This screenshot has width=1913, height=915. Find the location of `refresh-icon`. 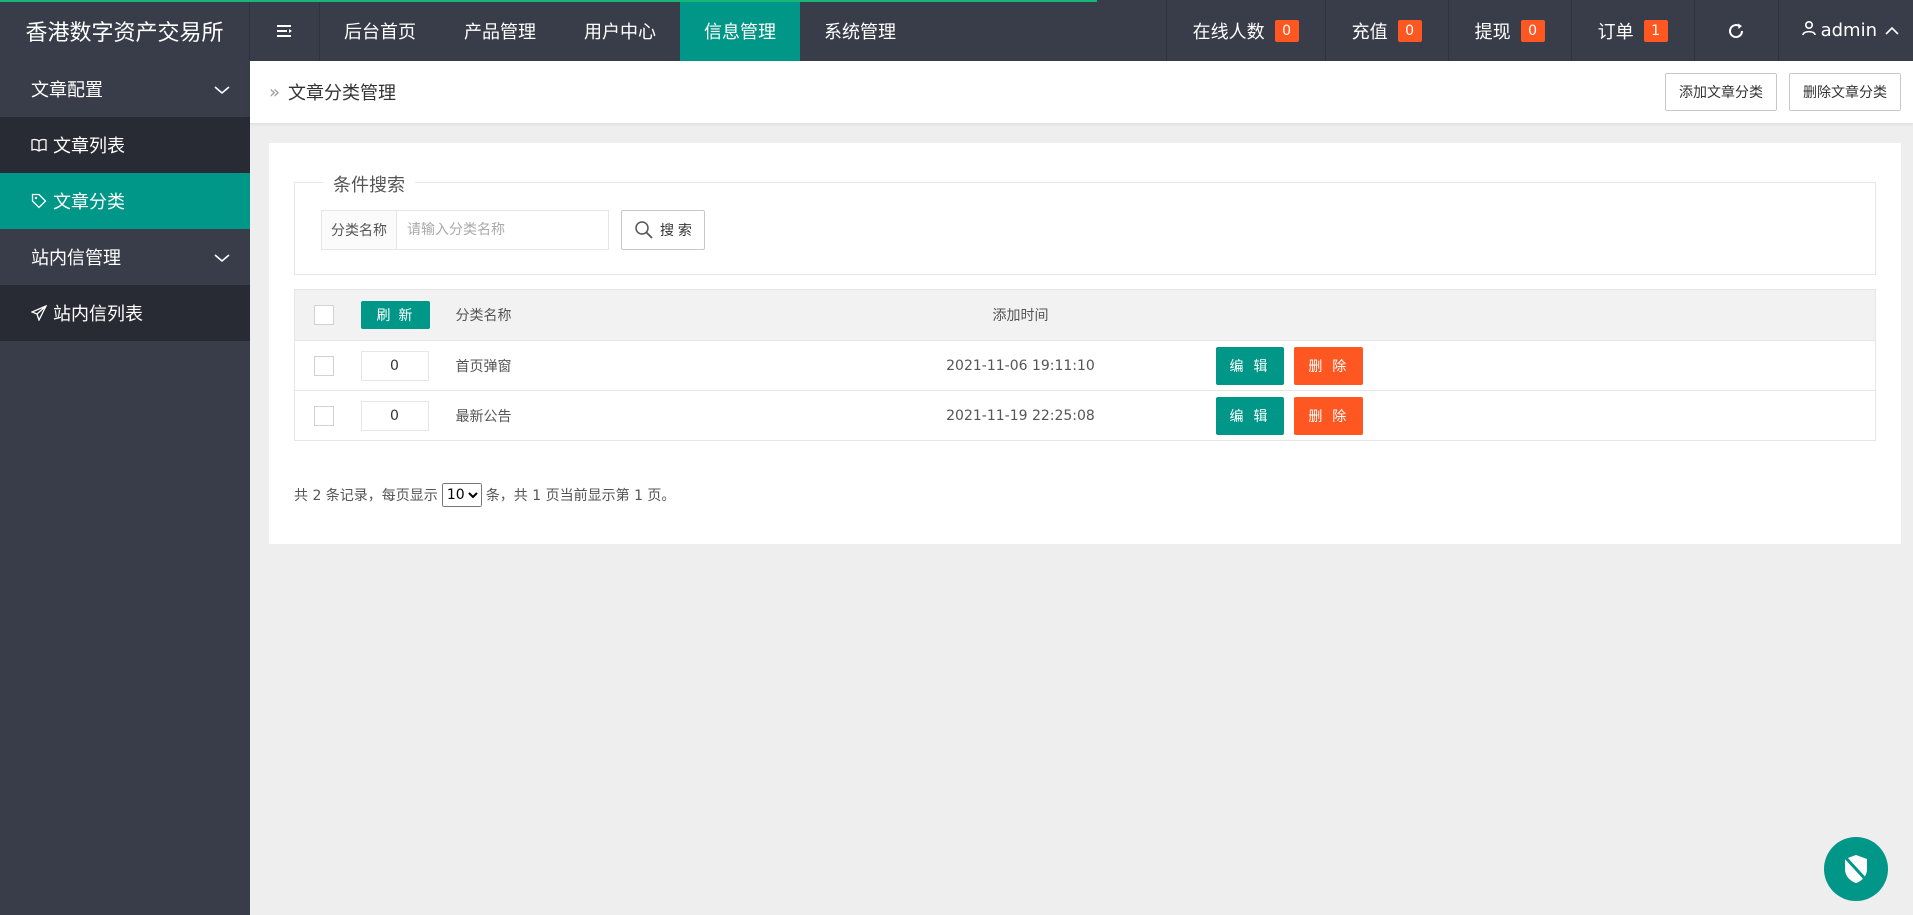

refresh-icon is located at coordinates (1735, 30).